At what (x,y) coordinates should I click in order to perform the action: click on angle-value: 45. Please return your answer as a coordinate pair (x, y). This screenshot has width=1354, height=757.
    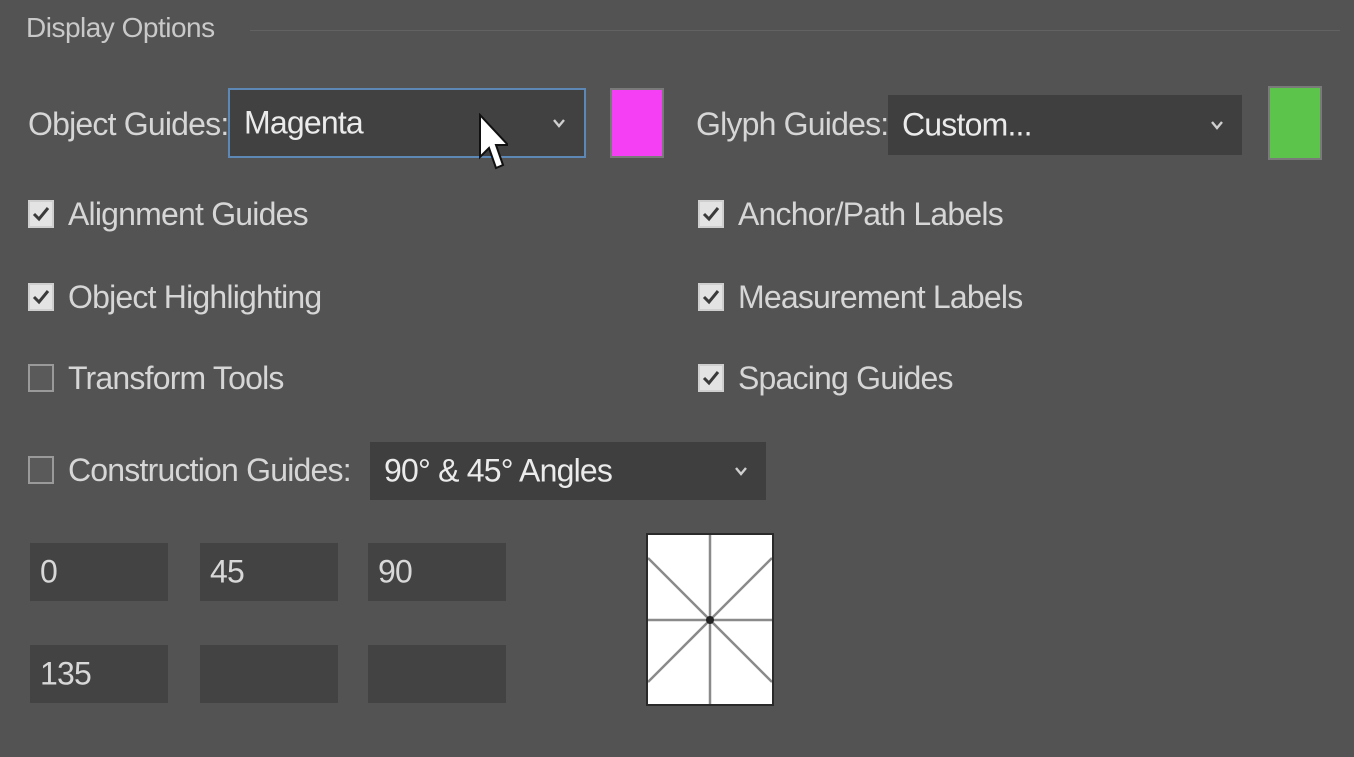
    Looking at the image, I should click on (227, 571).